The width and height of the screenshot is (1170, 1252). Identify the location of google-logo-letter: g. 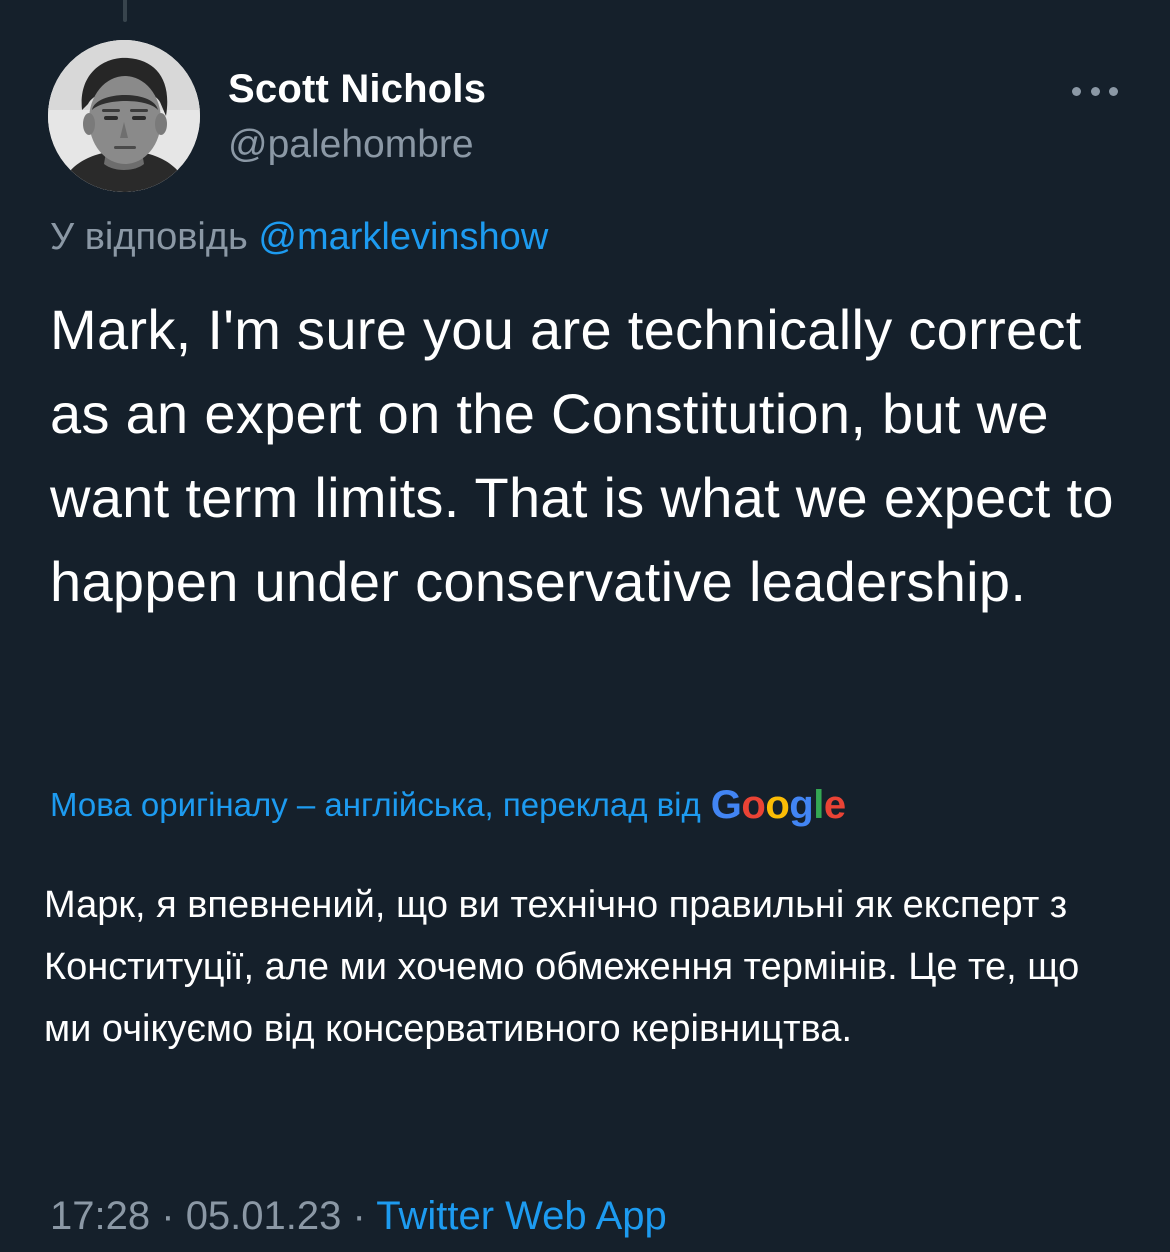
(801, 804).